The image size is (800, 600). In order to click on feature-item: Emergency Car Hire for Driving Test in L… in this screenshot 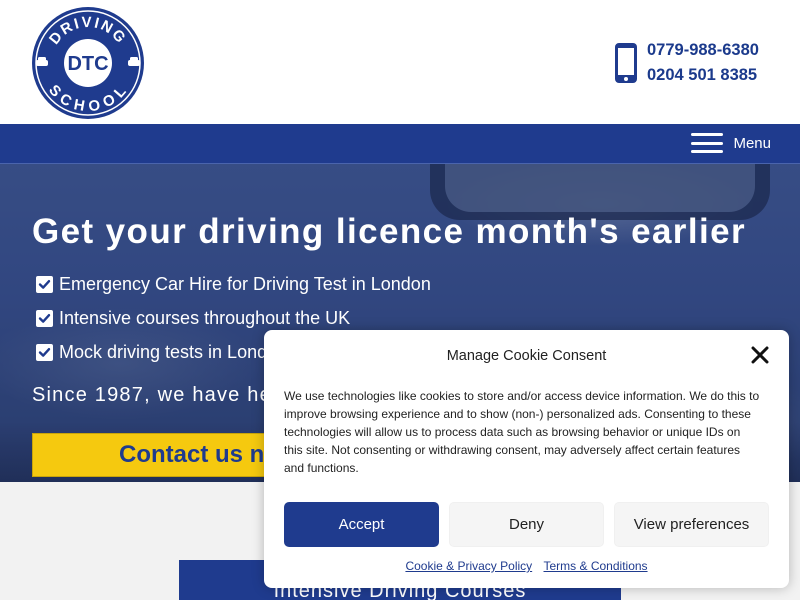, I will do `click(233, 284)`.